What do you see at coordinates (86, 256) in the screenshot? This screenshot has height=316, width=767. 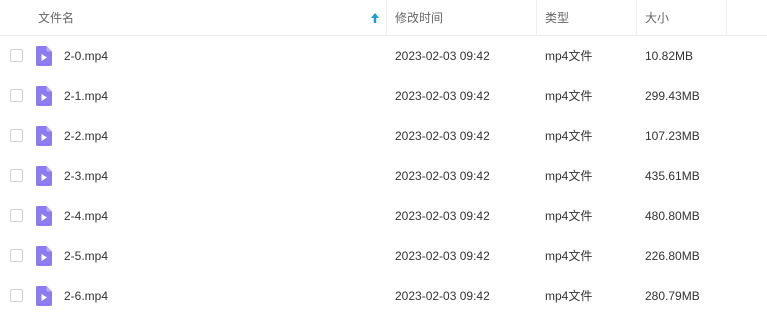 I see `file-name: 2-5.mp4` at bounding box center [86, 256].